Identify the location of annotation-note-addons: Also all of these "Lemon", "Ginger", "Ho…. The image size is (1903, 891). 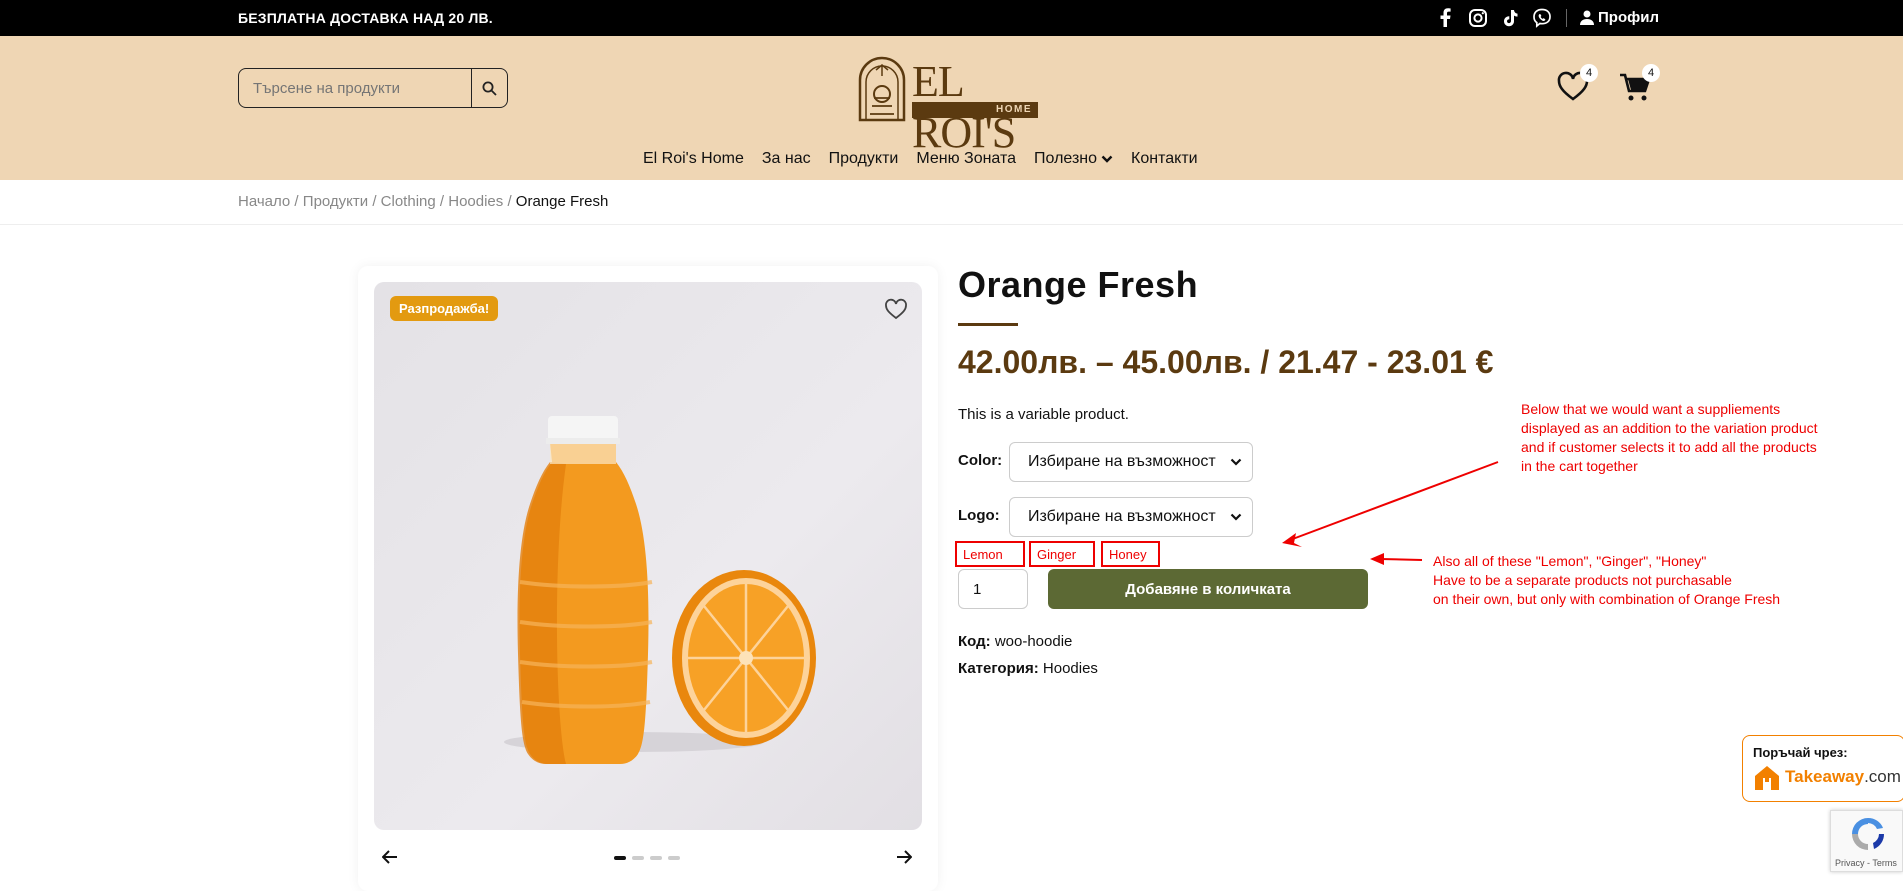
(1607, 580).